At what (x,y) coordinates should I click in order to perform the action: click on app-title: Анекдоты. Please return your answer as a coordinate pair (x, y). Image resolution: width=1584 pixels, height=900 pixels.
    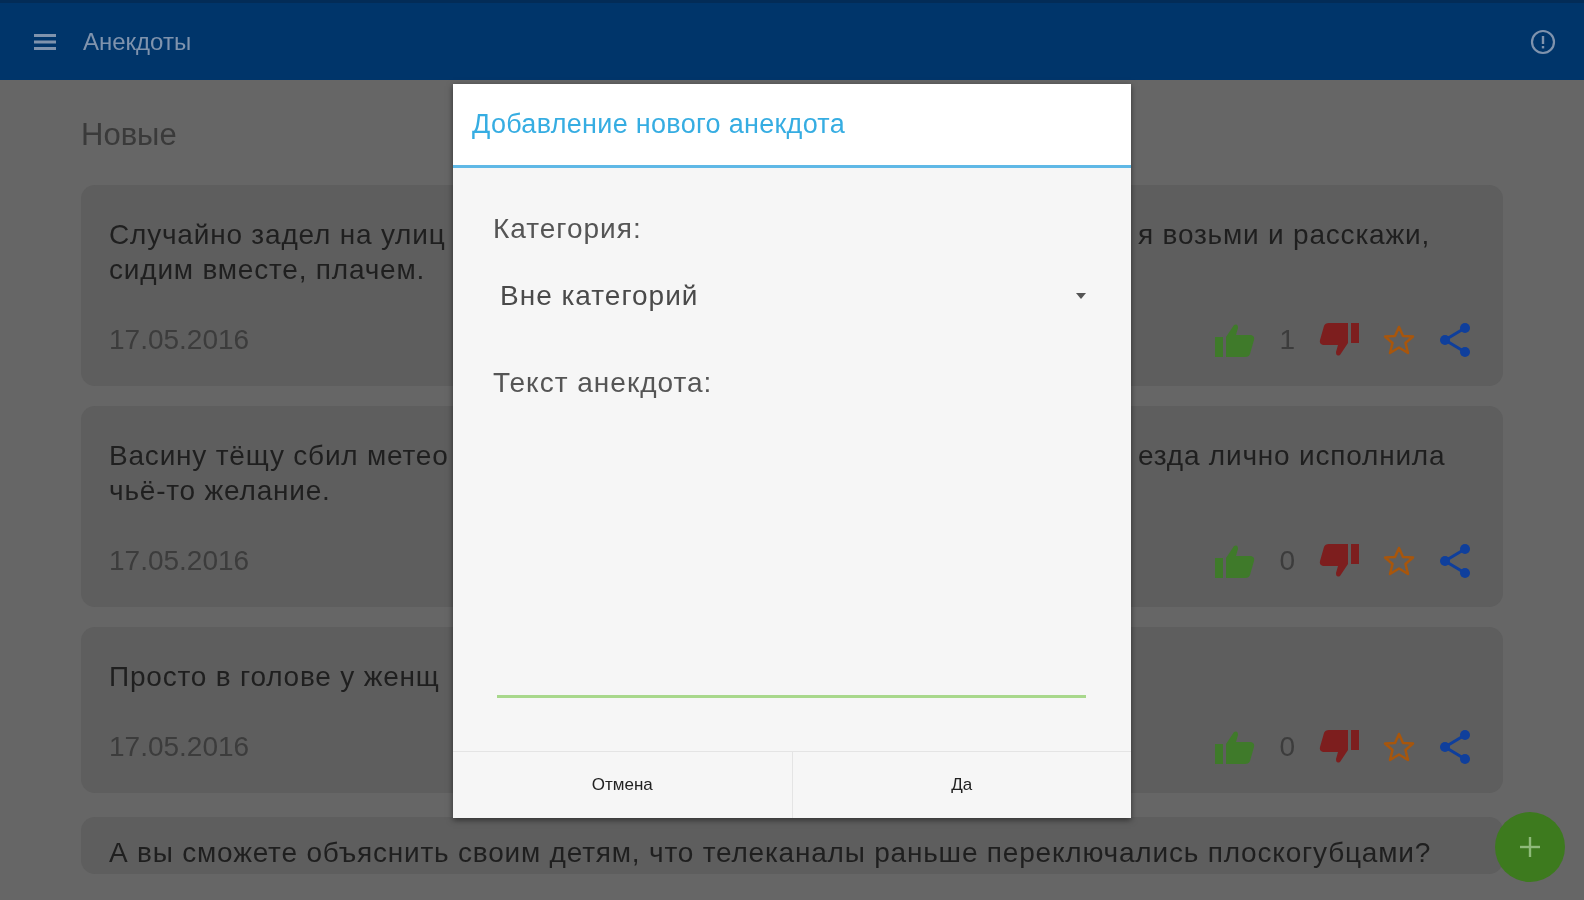
    Looking at the image, I should click on (138, 41).